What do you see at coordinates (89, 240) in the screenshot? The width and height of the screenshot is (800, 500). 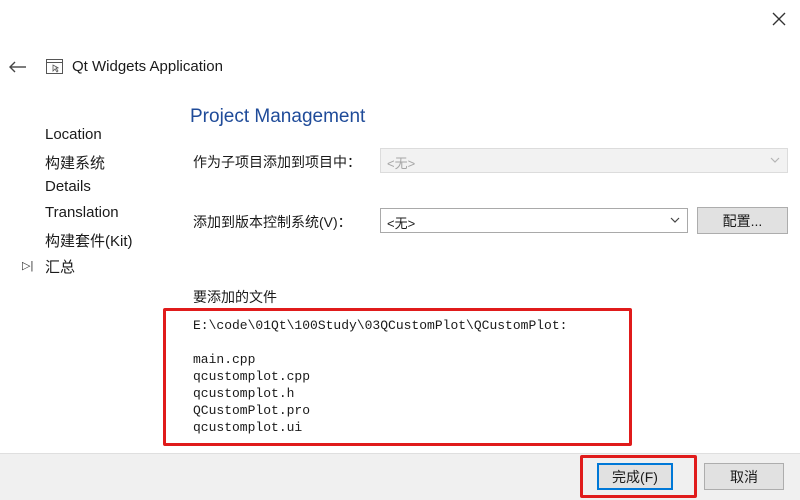 I see `sidebar-item-kits: 构建套件(Kit)` at bounding box center [89, 240].